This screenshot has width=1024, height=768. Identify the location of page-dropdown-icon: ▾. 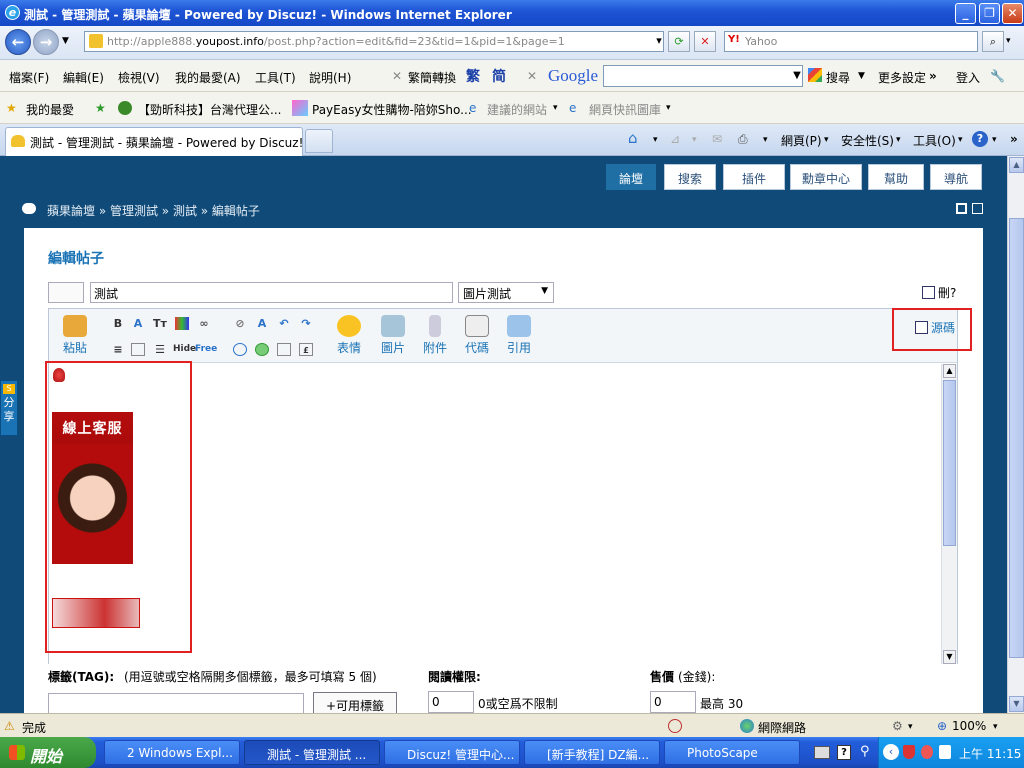
(826, 140).